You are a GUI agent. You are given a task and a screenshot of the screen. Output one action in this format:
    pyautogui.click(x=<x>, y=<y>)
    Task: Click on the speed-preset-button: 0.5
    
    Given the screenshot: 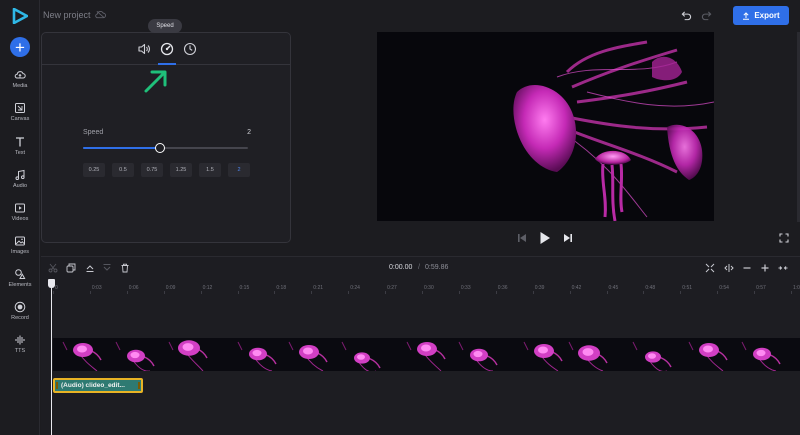 What is the action you would take?
    pyautogui.click(x=123, y=170)
    